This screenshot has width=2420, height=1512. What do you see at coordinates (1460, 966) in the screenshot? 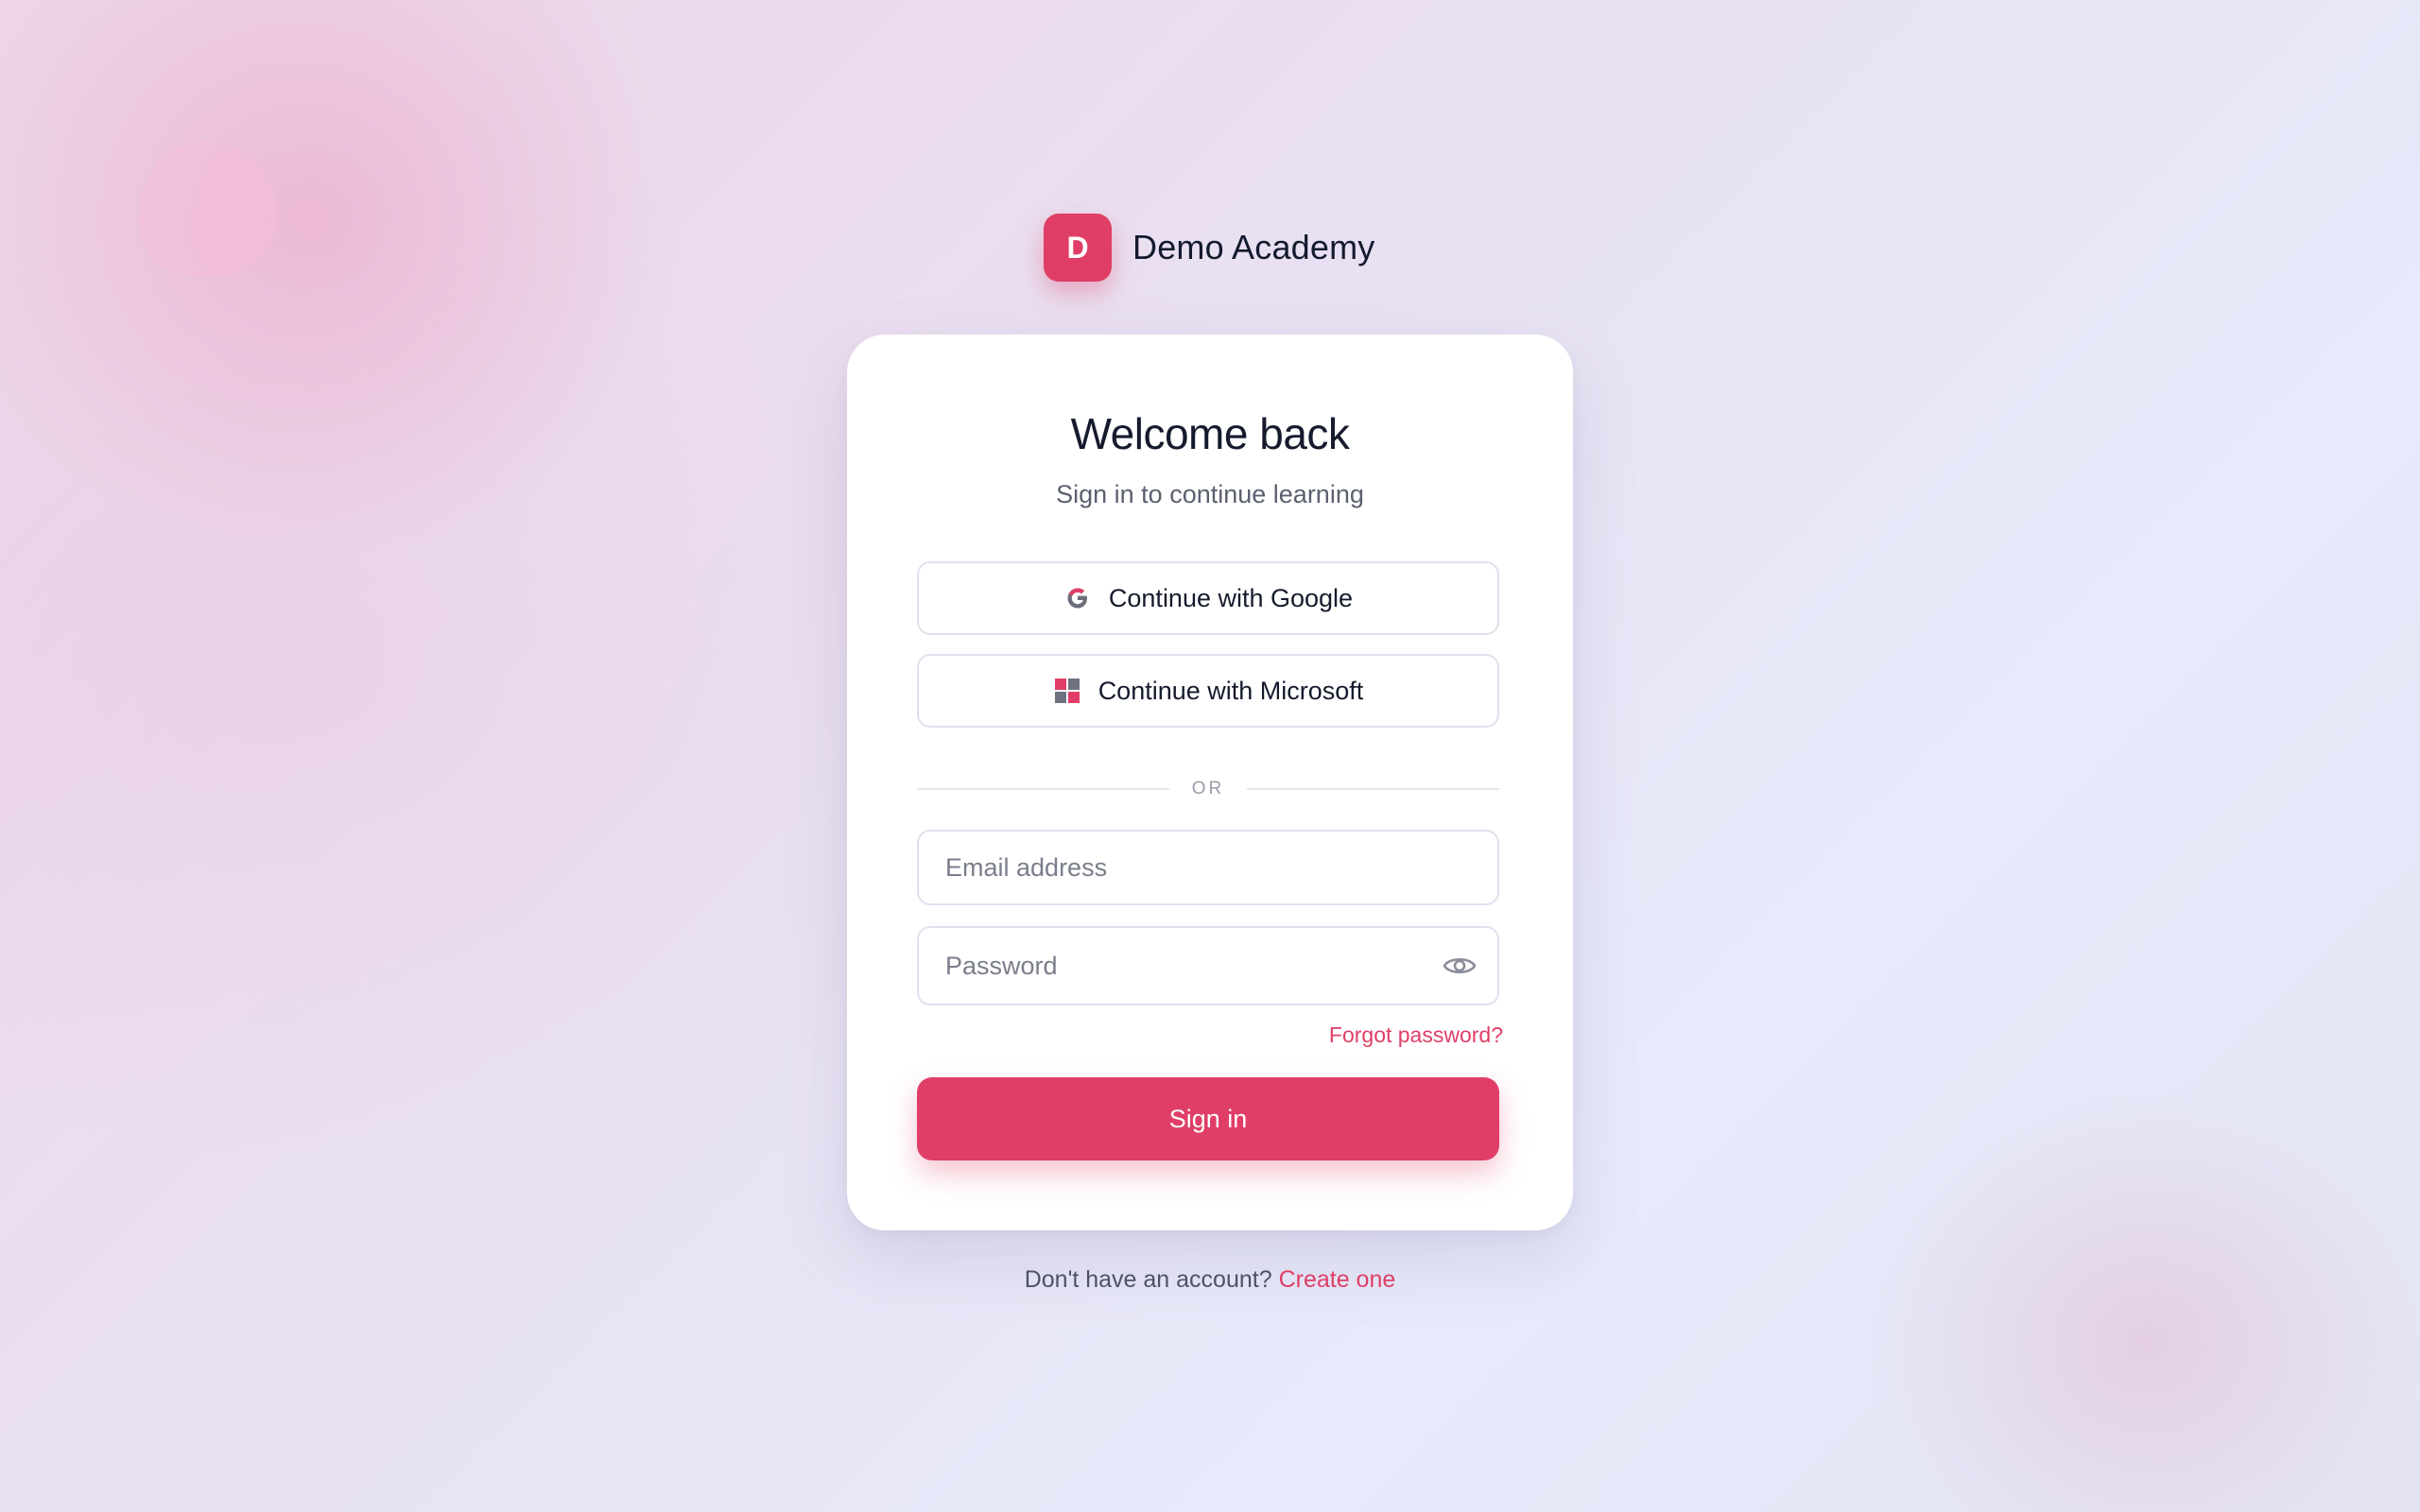
I see `eye-icon` at bounding box center [1460, 966].